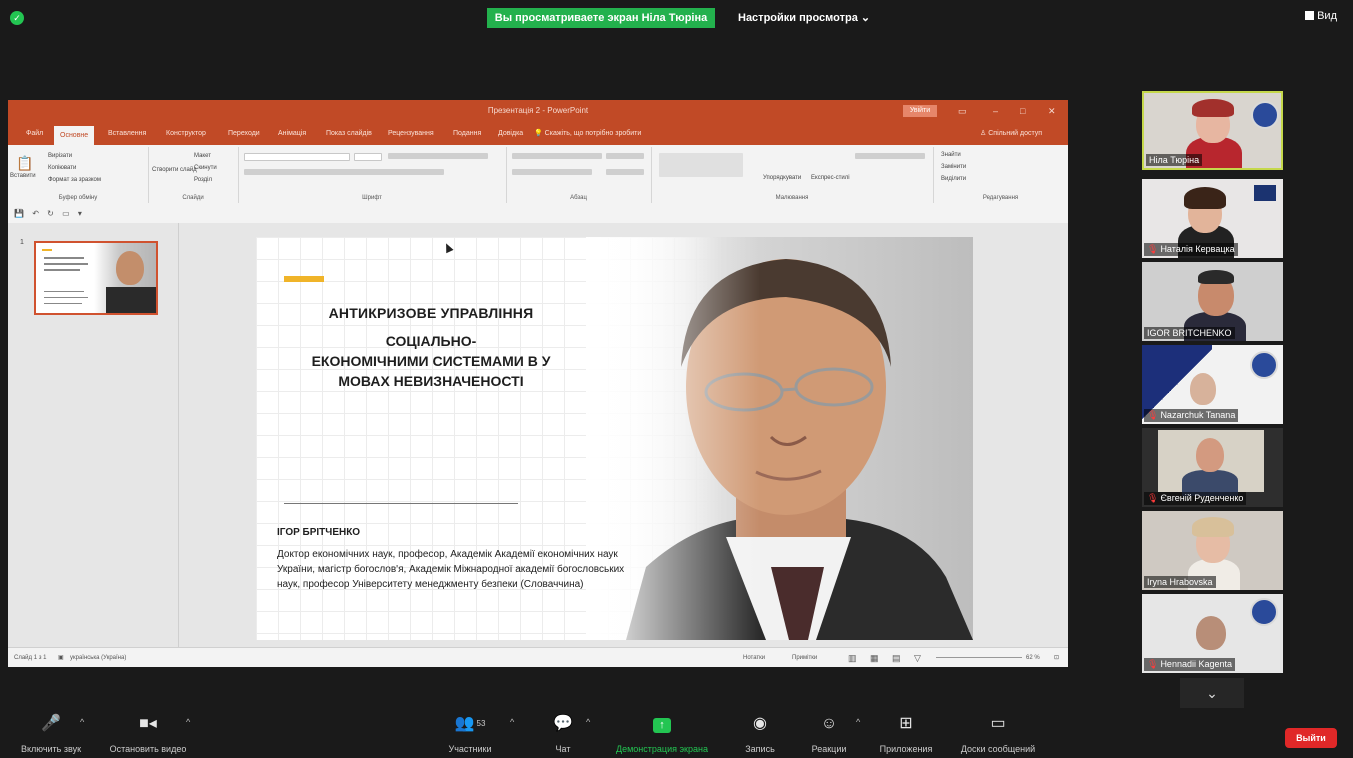  What do you see at coordinates (438, 156) in the screenshot?
I see `font-size-controls` at bounding box center [438, 156].